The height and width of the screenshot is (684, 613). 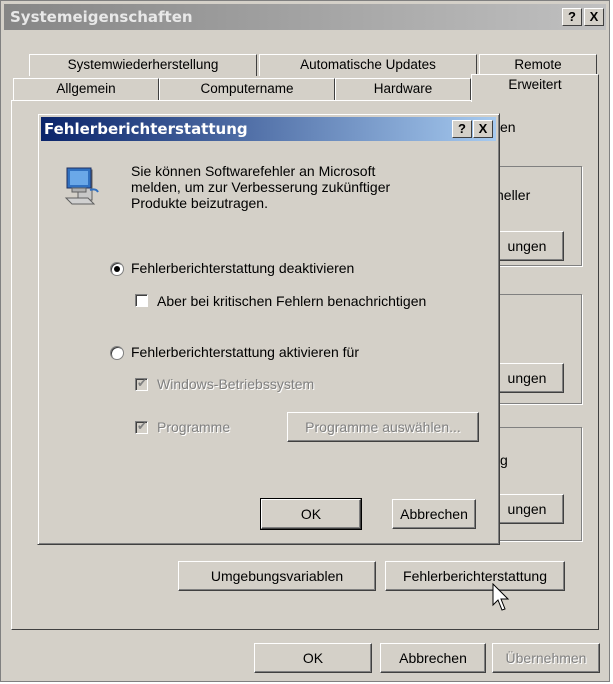 What do you see at coordinates (86, 89) in the screenshot?
I see `tab-allgemein: Allgemein` at bounding box center [86, 89].